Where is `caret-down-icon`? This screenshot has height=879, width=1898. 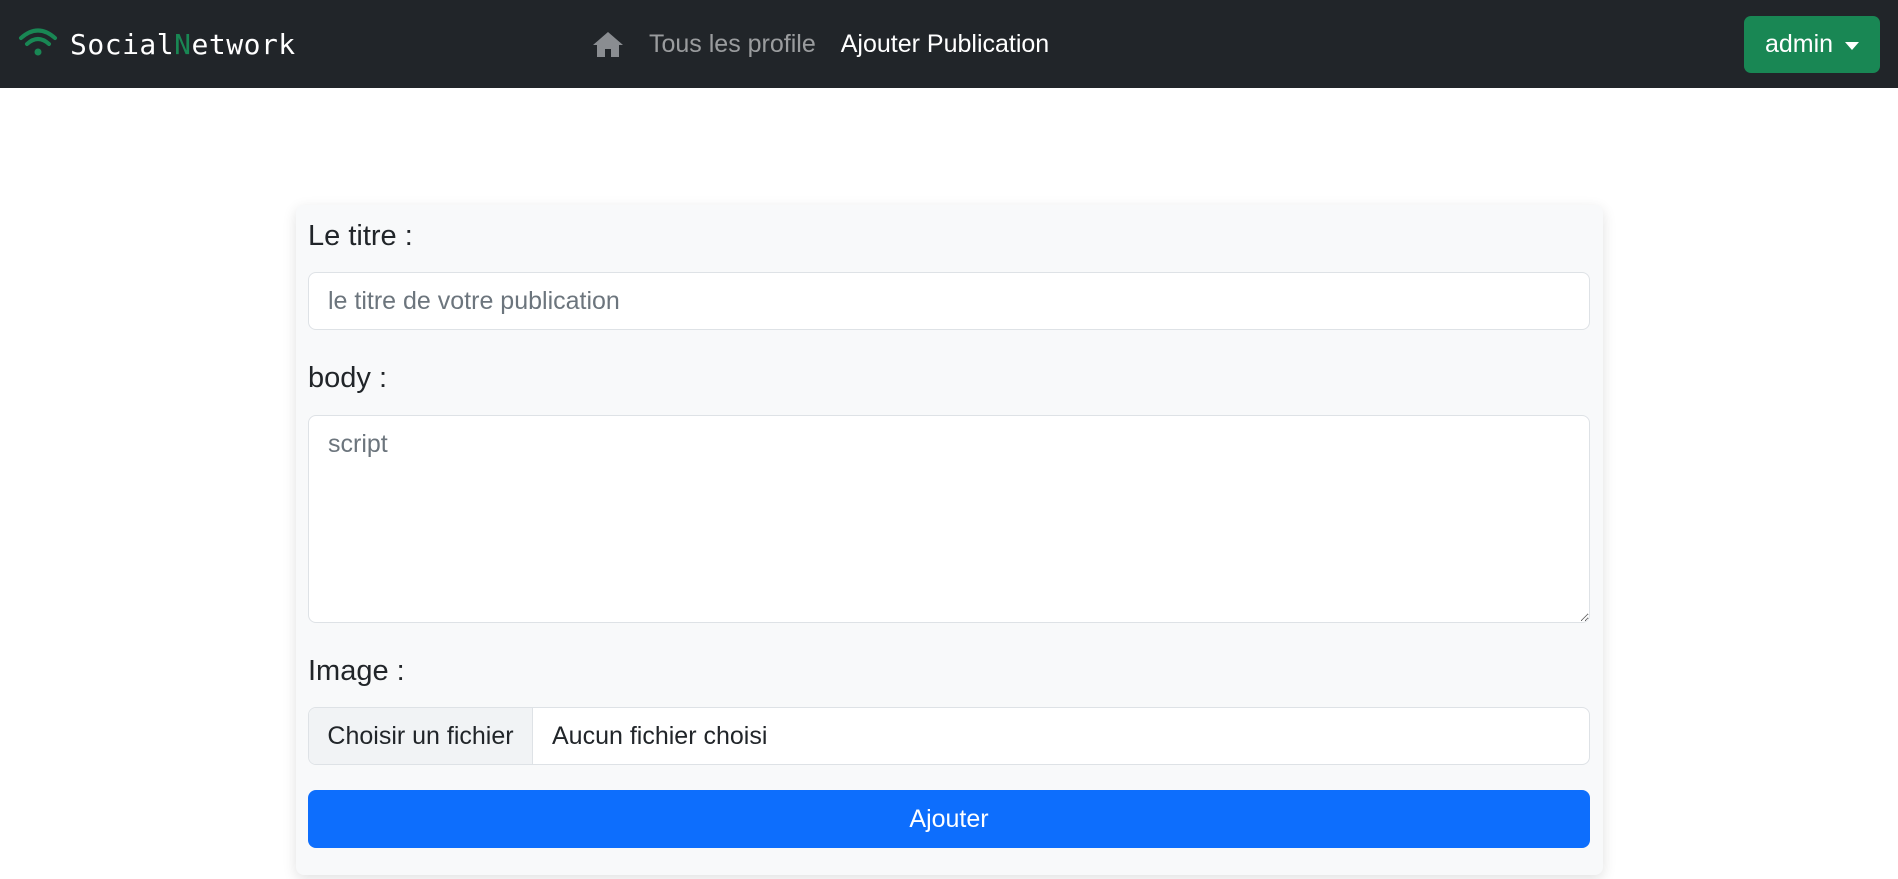 caret-down-icon is located at coordinates (1852, 45).